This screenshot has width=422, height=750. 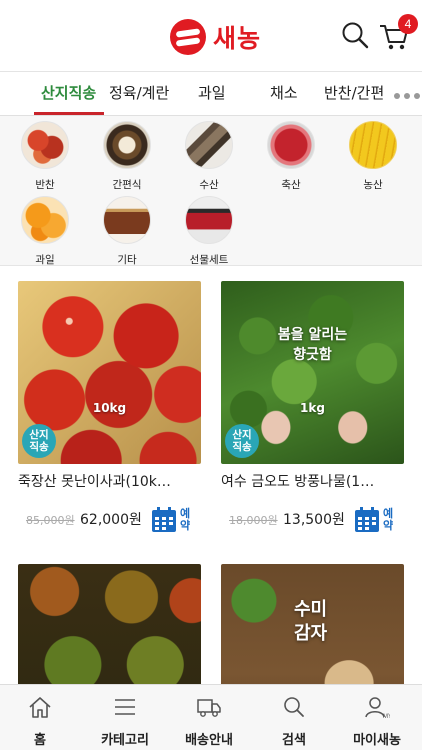 What do you see at coordinates (69, 113) in the screenshot?
I see `active-tab-indicator` at bounding box center [69, 113].